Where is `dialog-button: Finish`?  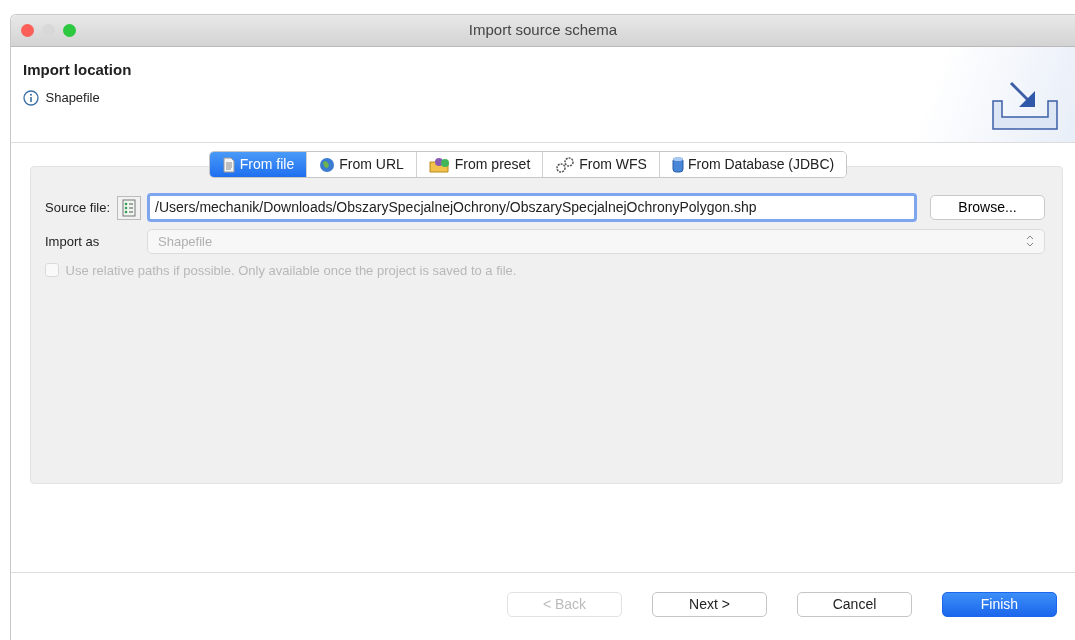
dialog-button: Finish is located at coordinates (999, 604).